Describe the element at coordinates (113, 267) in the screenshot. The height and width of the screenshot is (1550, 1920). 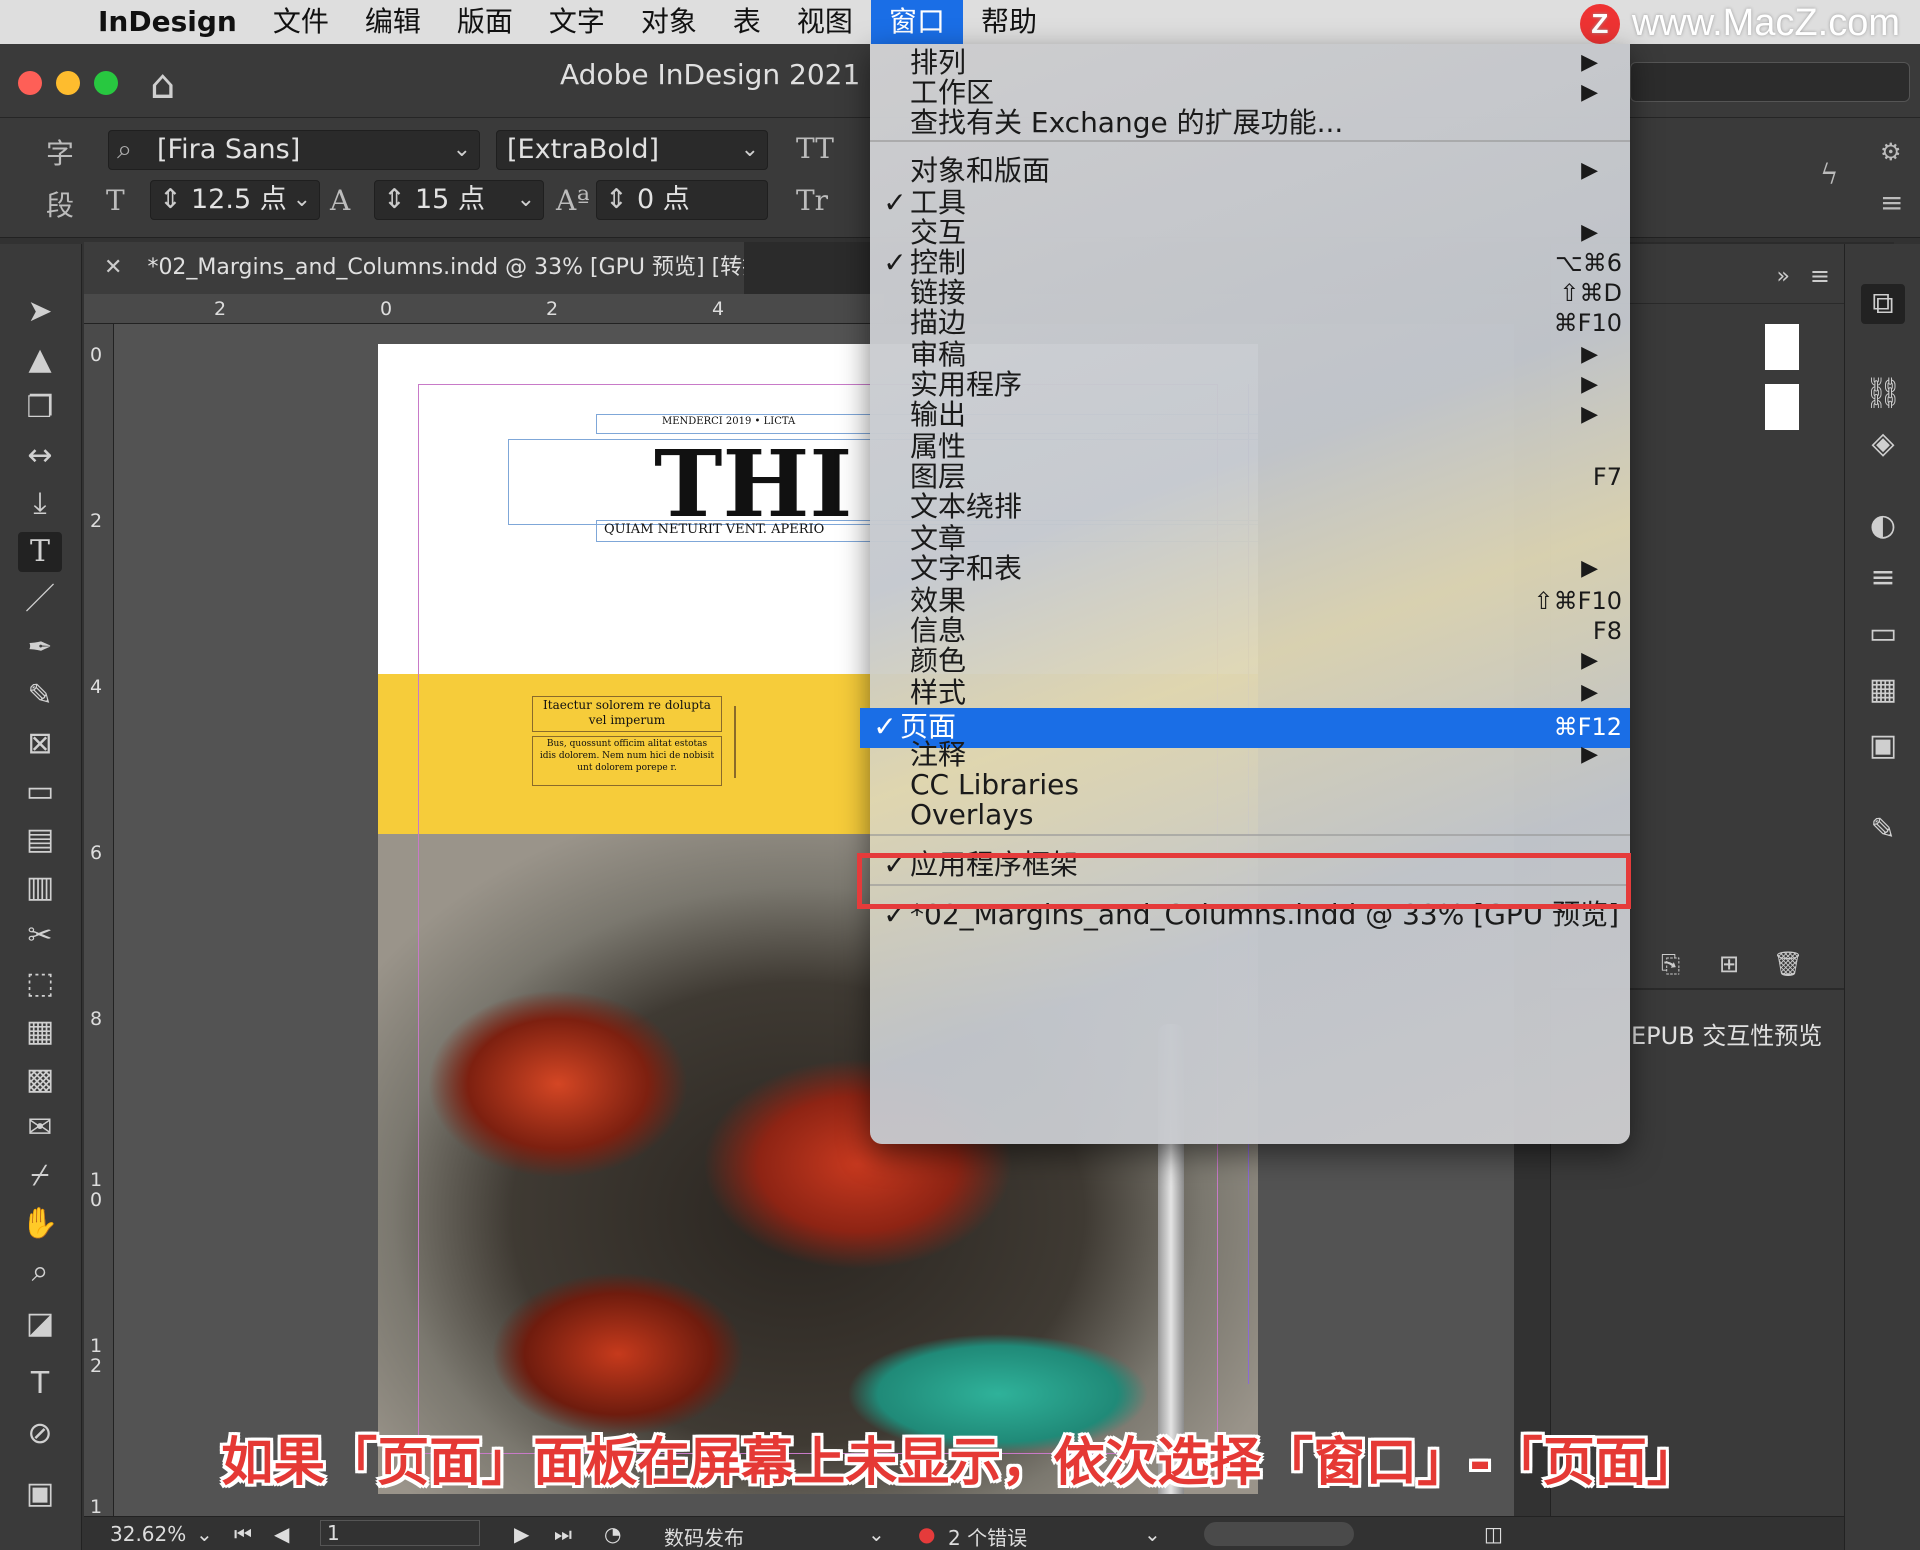
I see `close-tab-icon: ✕` at that location.